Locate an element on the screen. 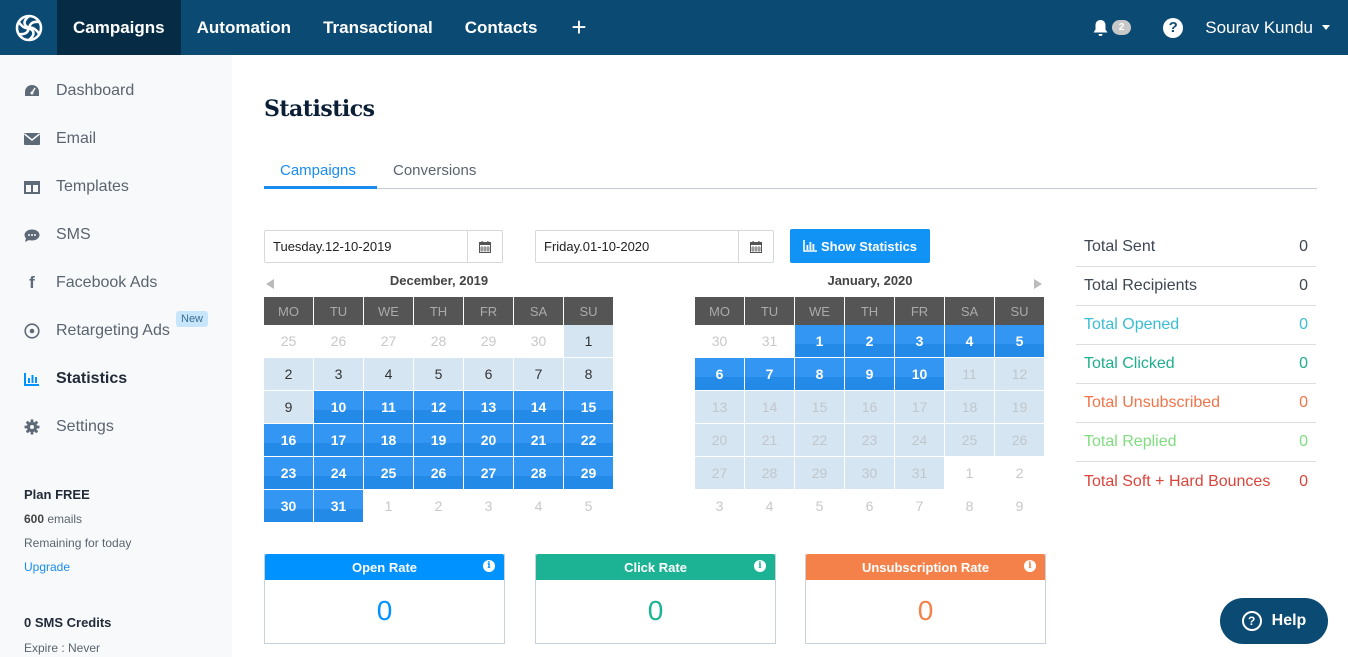  calendar-day: 16 is located at coordinates (289, 440).